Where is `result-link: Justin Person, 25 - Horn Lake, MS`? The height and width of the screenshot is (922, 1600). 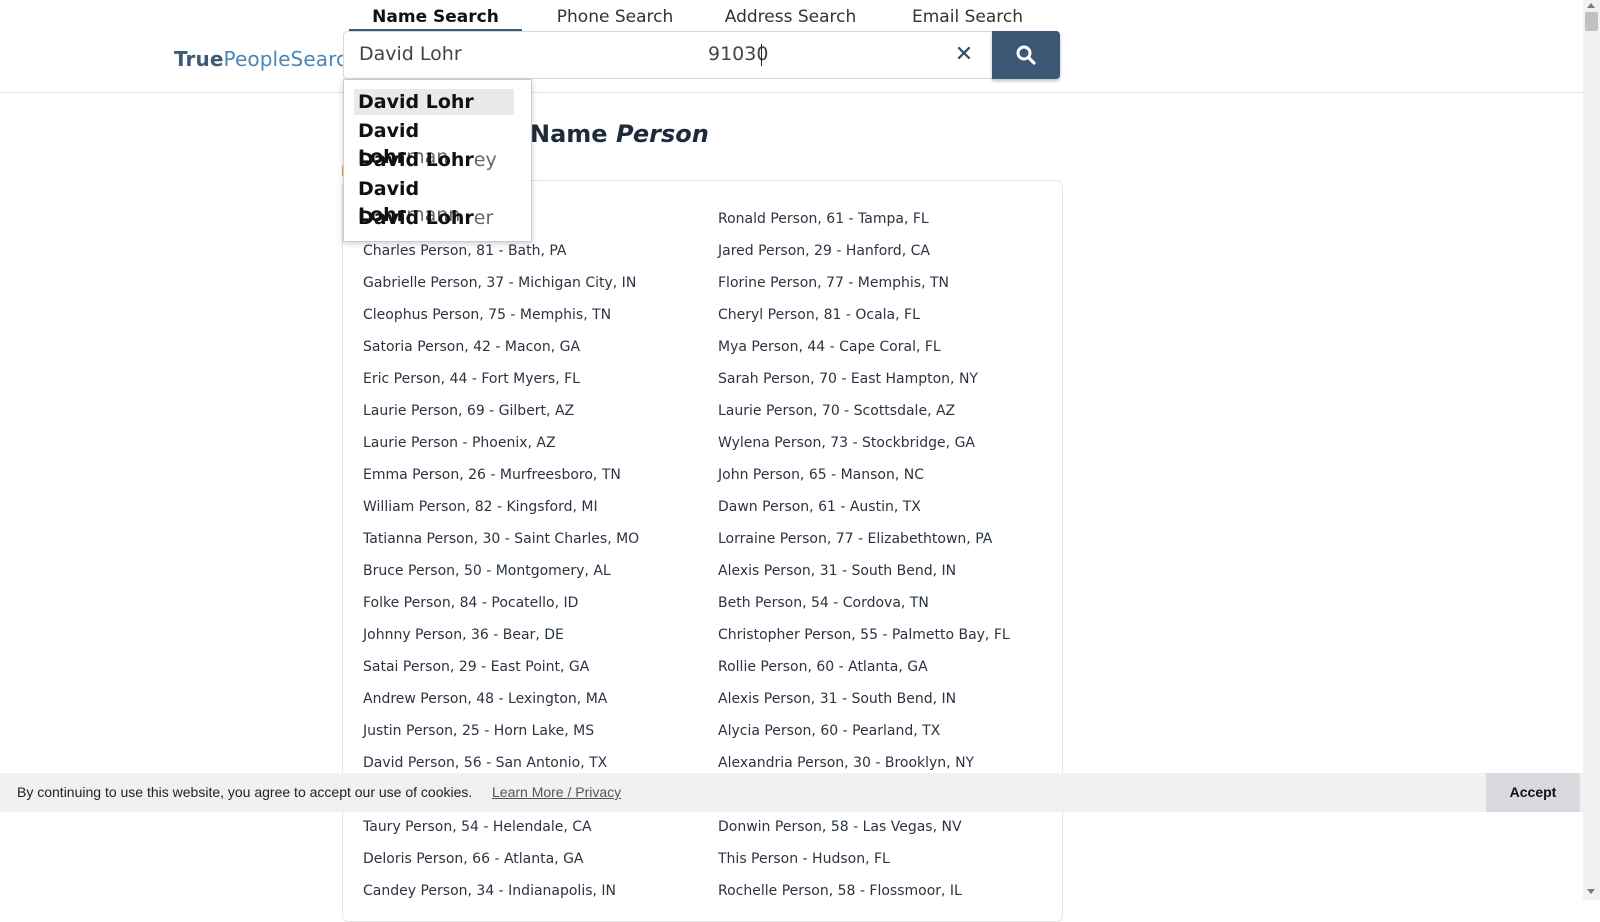
result-link: Justin Person, 25 - Horn Lake, MS is located at coordinates (478, 731).